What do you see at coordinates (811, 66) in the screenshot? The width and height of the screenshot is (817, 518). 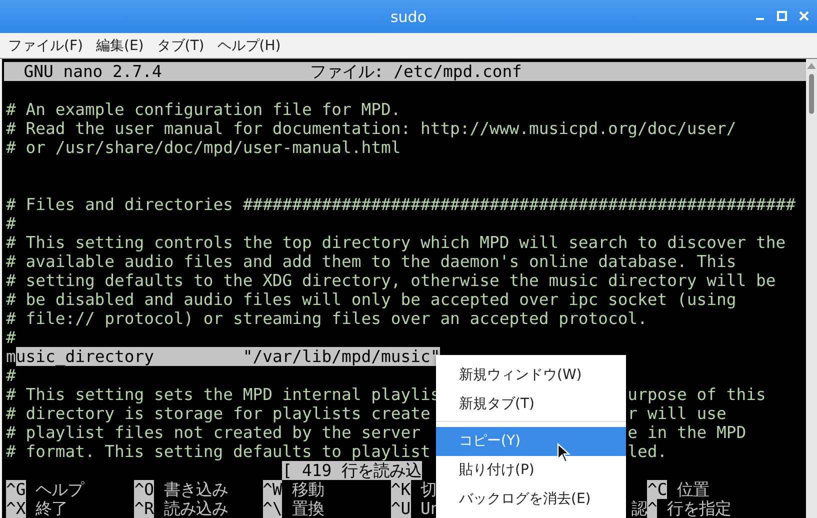 I see `scroll-up-icon` at bounding box center [811, 66].